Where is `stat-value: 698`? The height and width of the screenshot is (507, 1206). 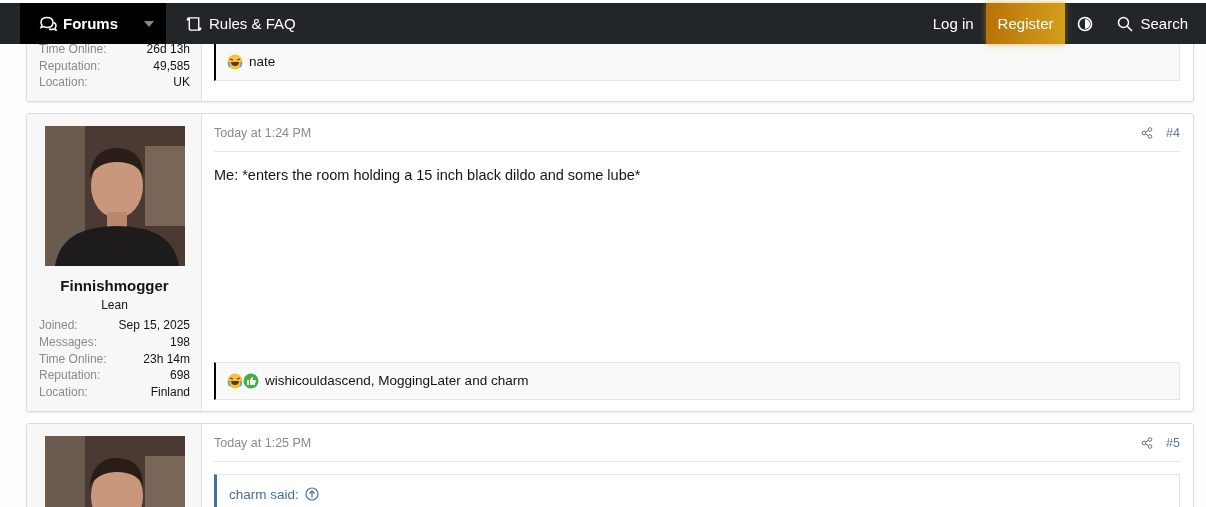
stat-value: 698 is located at coordinates (179, 375).